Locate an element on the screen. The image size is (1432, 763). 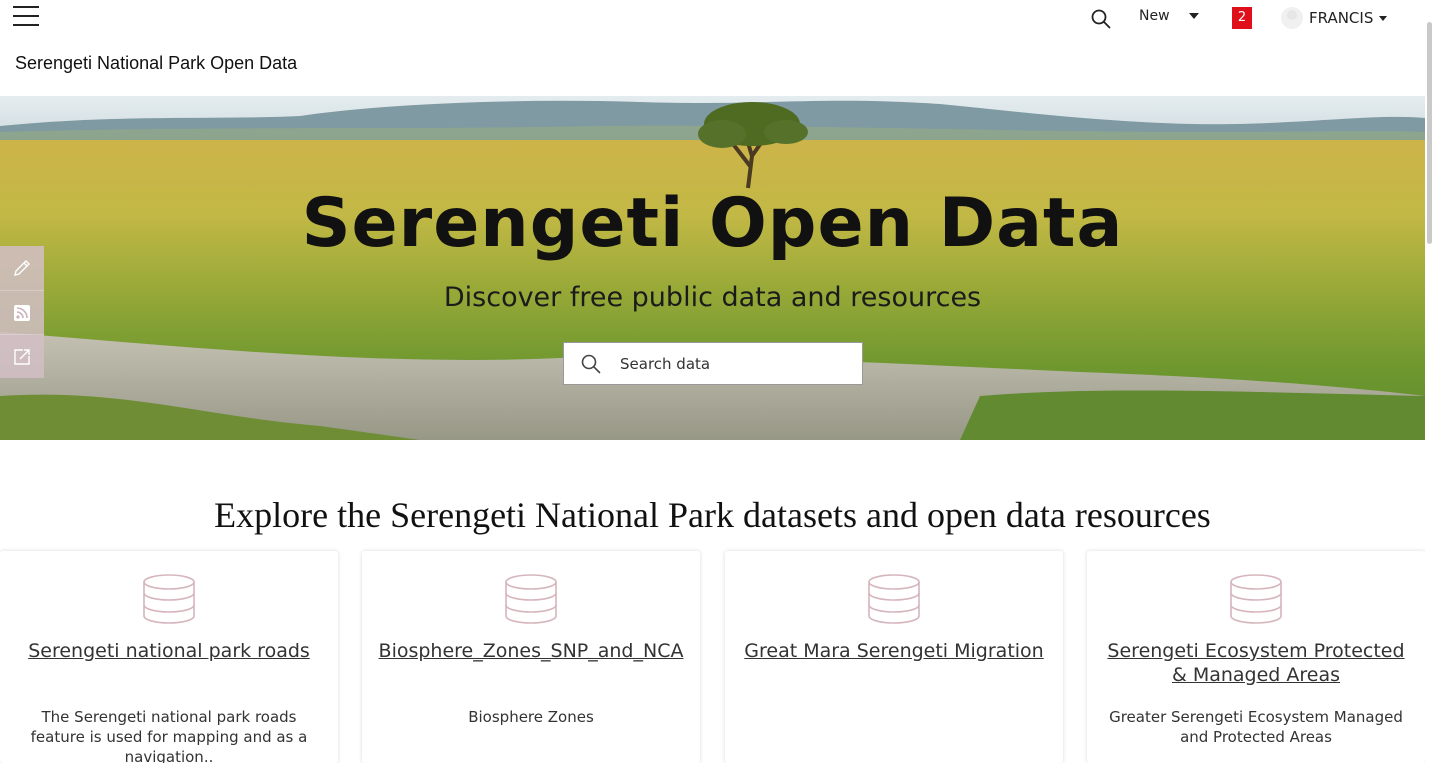
rss-tool-button is located at coordinates (22, 312).